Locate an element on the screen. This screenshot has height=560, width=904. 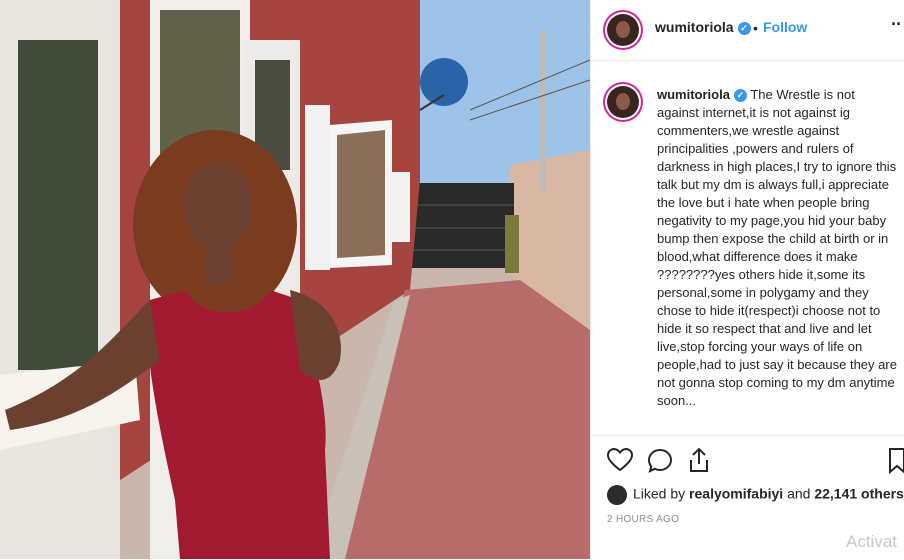
author-username-link: wumitoriola ✓ is located at coordinates (703, 27).